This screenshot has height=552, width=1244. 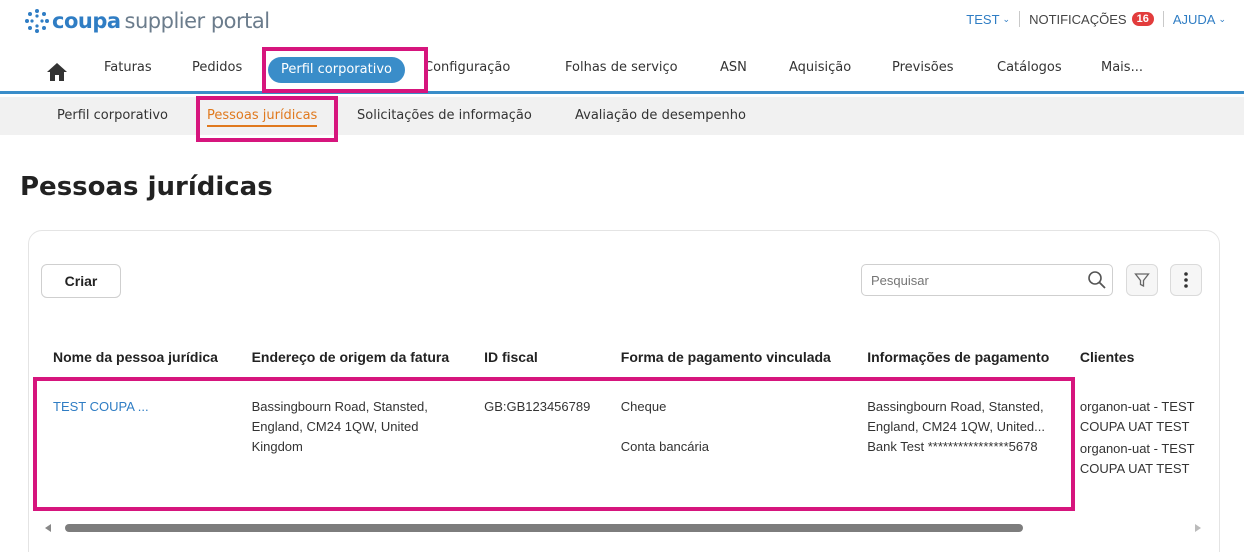 I want to click on help-menu: AJUDA ⌄, so click(x=1199, y=19).